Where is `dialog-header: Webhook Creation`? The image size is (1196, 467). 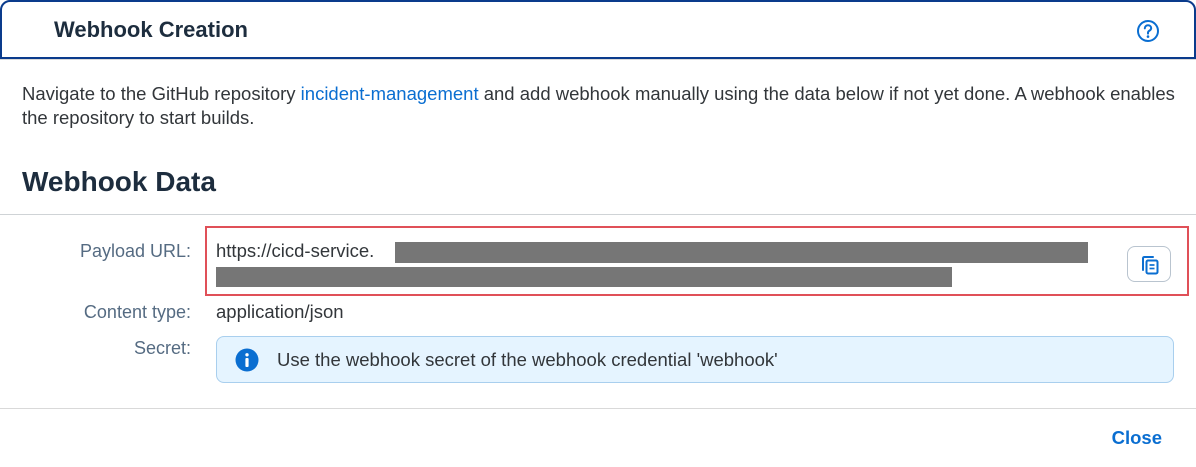 dialog-header: Webhook Creation is located at coordinates (598, 29).